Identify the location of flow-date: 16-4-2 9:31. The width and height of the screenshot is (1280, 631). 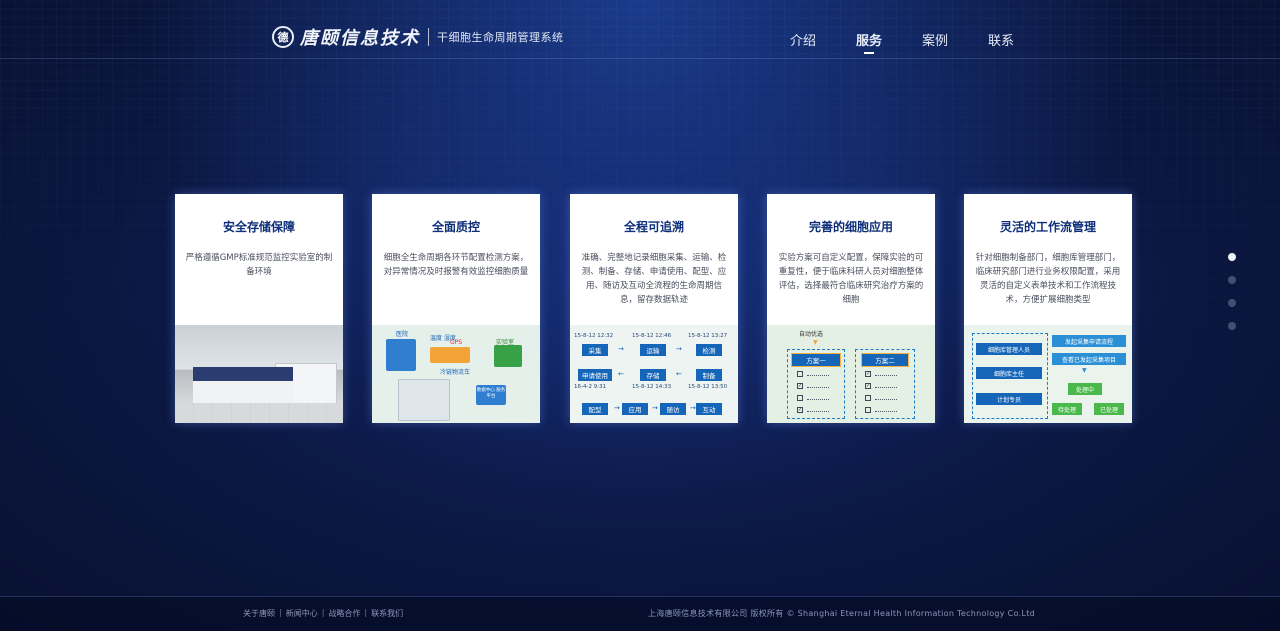
(590, 387).